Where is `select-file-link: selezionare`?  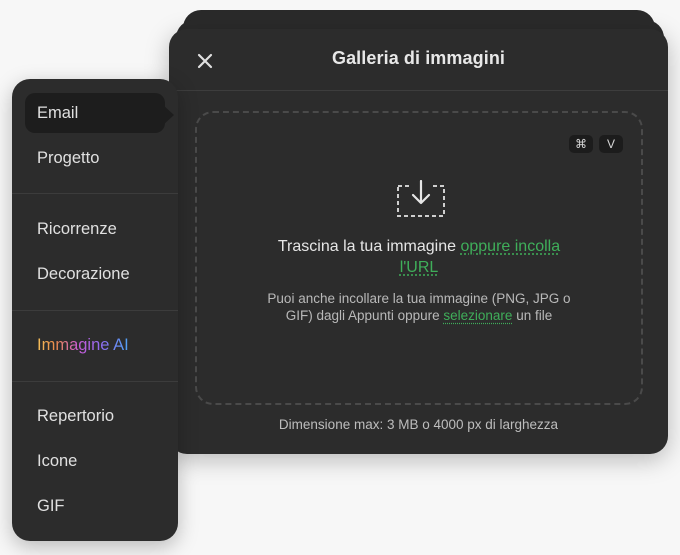 select-file-link: selezionare is located at coordinates (477, 315).